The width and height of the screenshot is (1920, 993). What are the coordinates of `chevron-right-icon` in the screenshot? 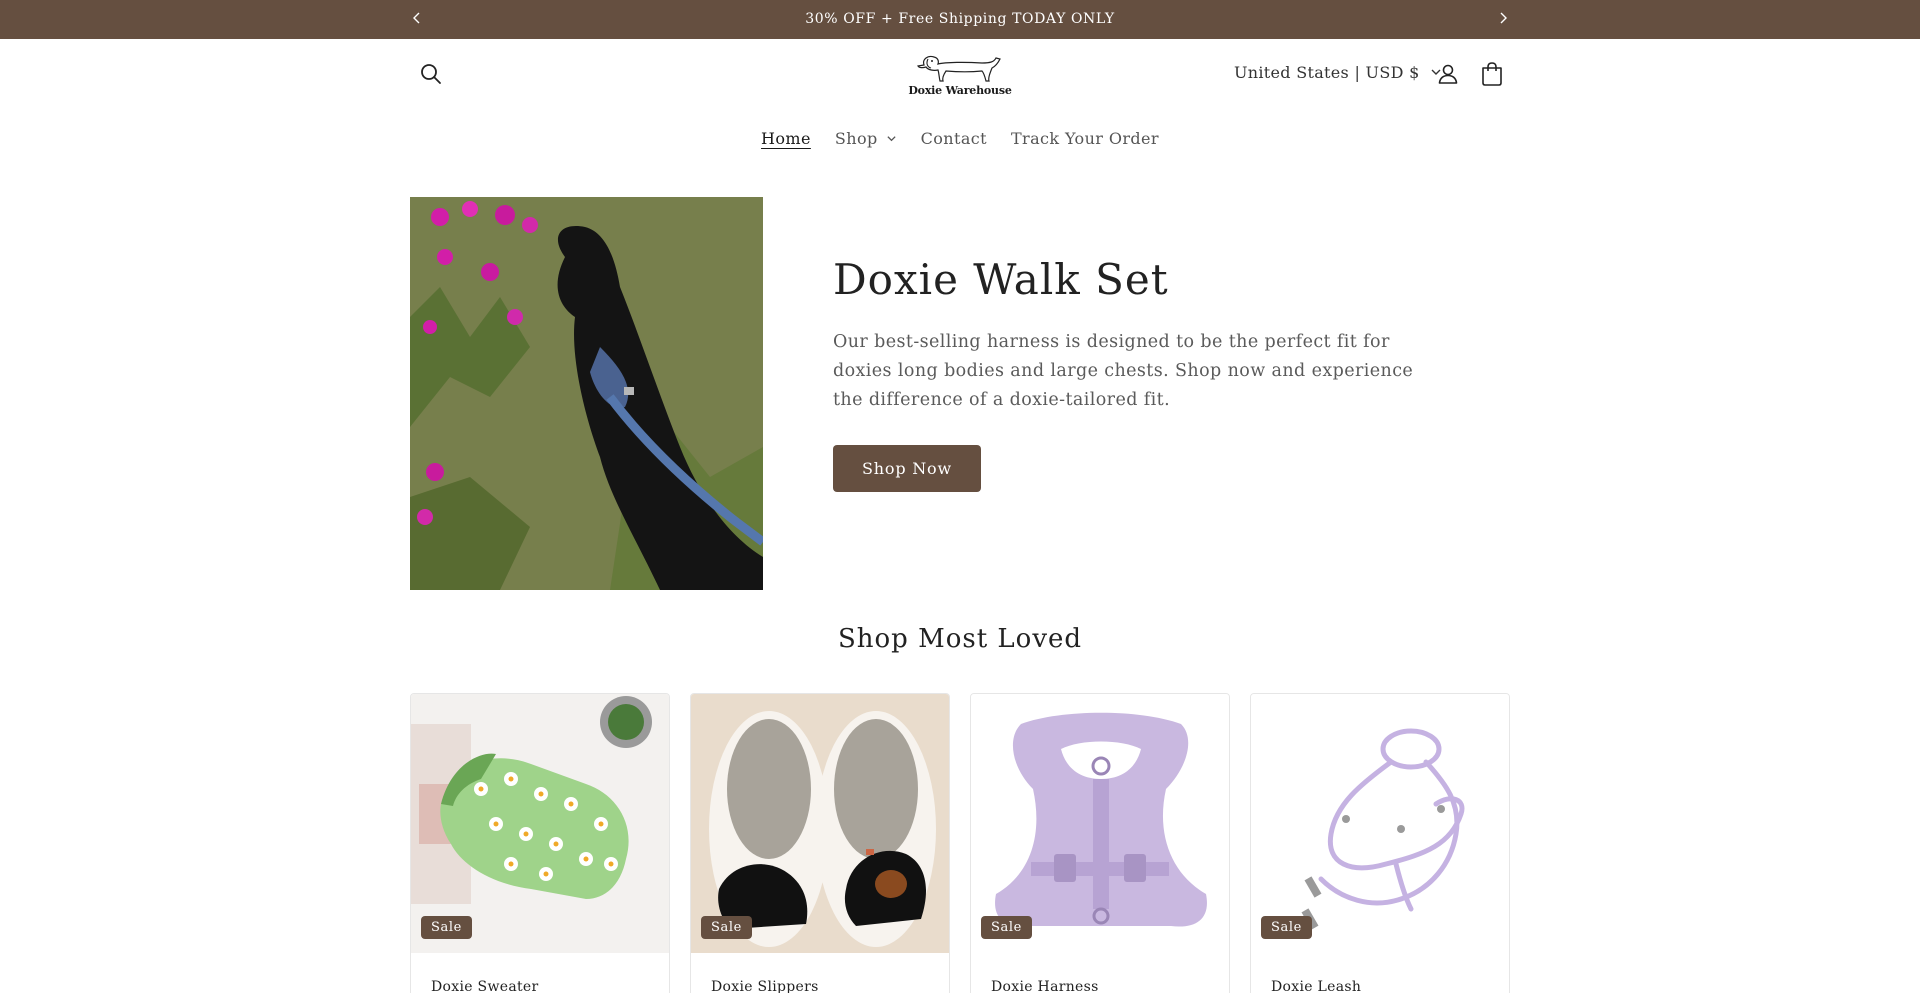 It's located at (1503, 18).